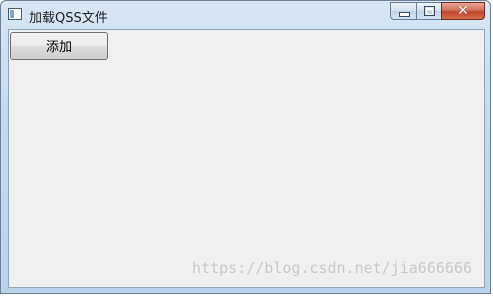 This screenshot has height=296, width=493. I want to click on maximize-icon, so click(429, 11).